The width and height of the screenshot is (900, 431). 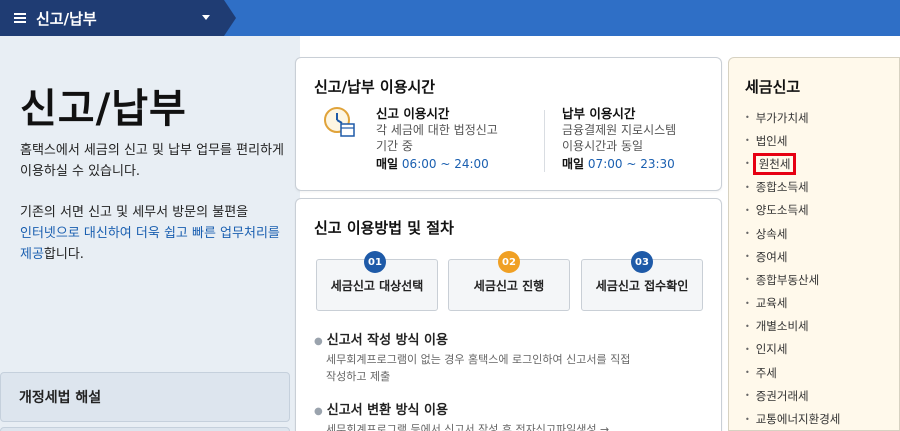 What do you see at coordinates (599, 113) in the screenshot?
I see `payment-hours-head: 납부 이용시간` at bounding box center [599, 113].